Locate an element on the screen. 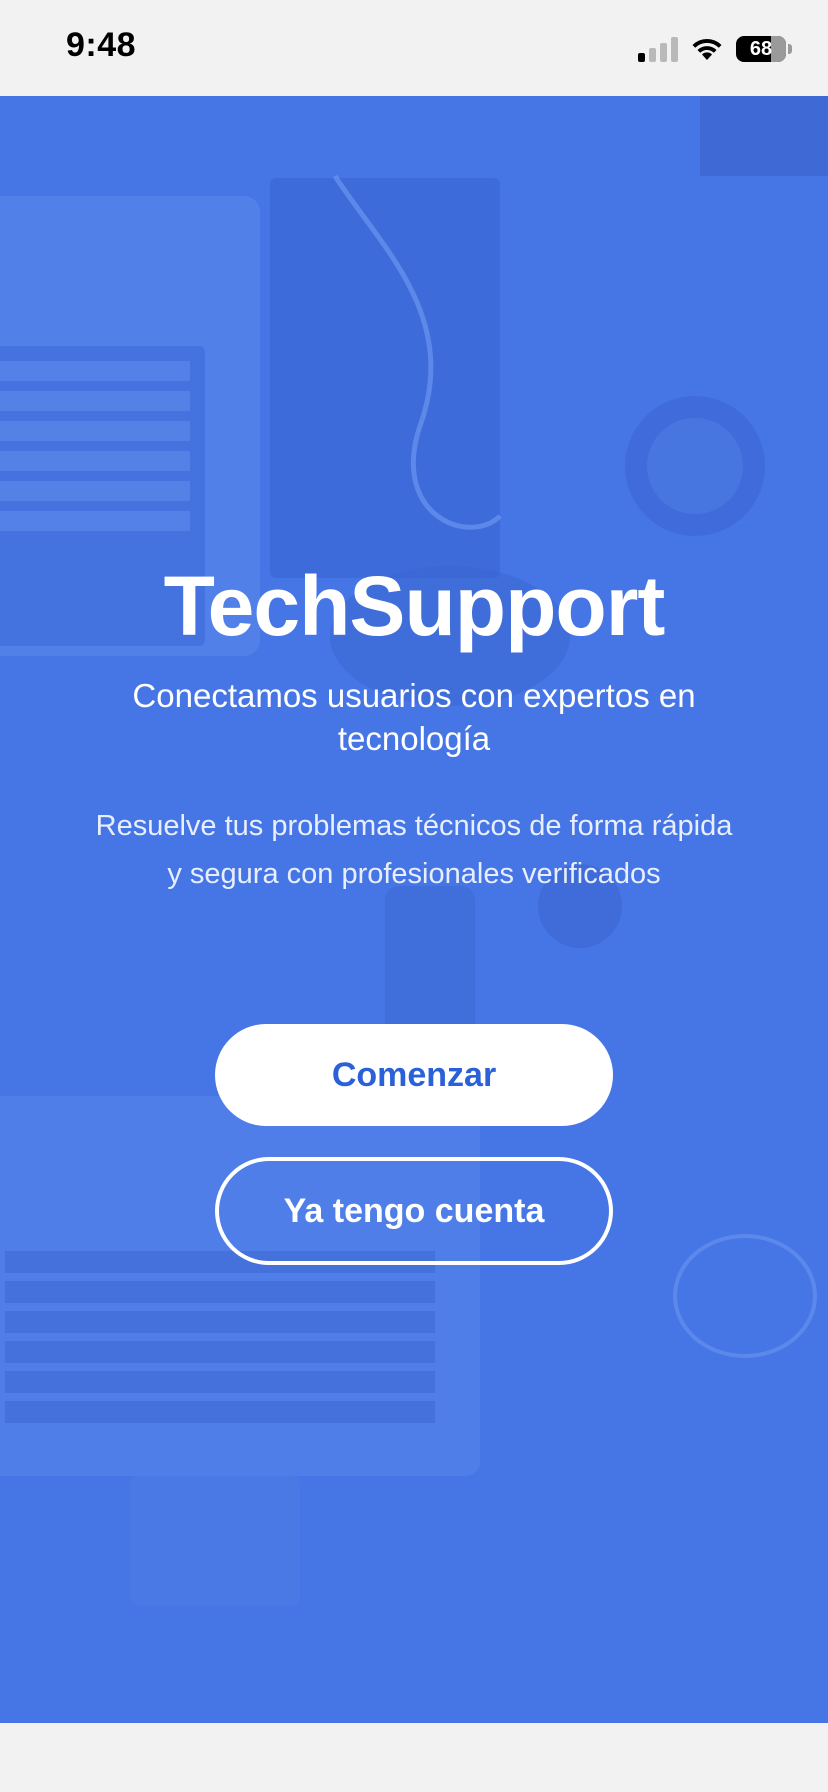  status-bar: 9:48 68 is located at coordinates (414, 48).